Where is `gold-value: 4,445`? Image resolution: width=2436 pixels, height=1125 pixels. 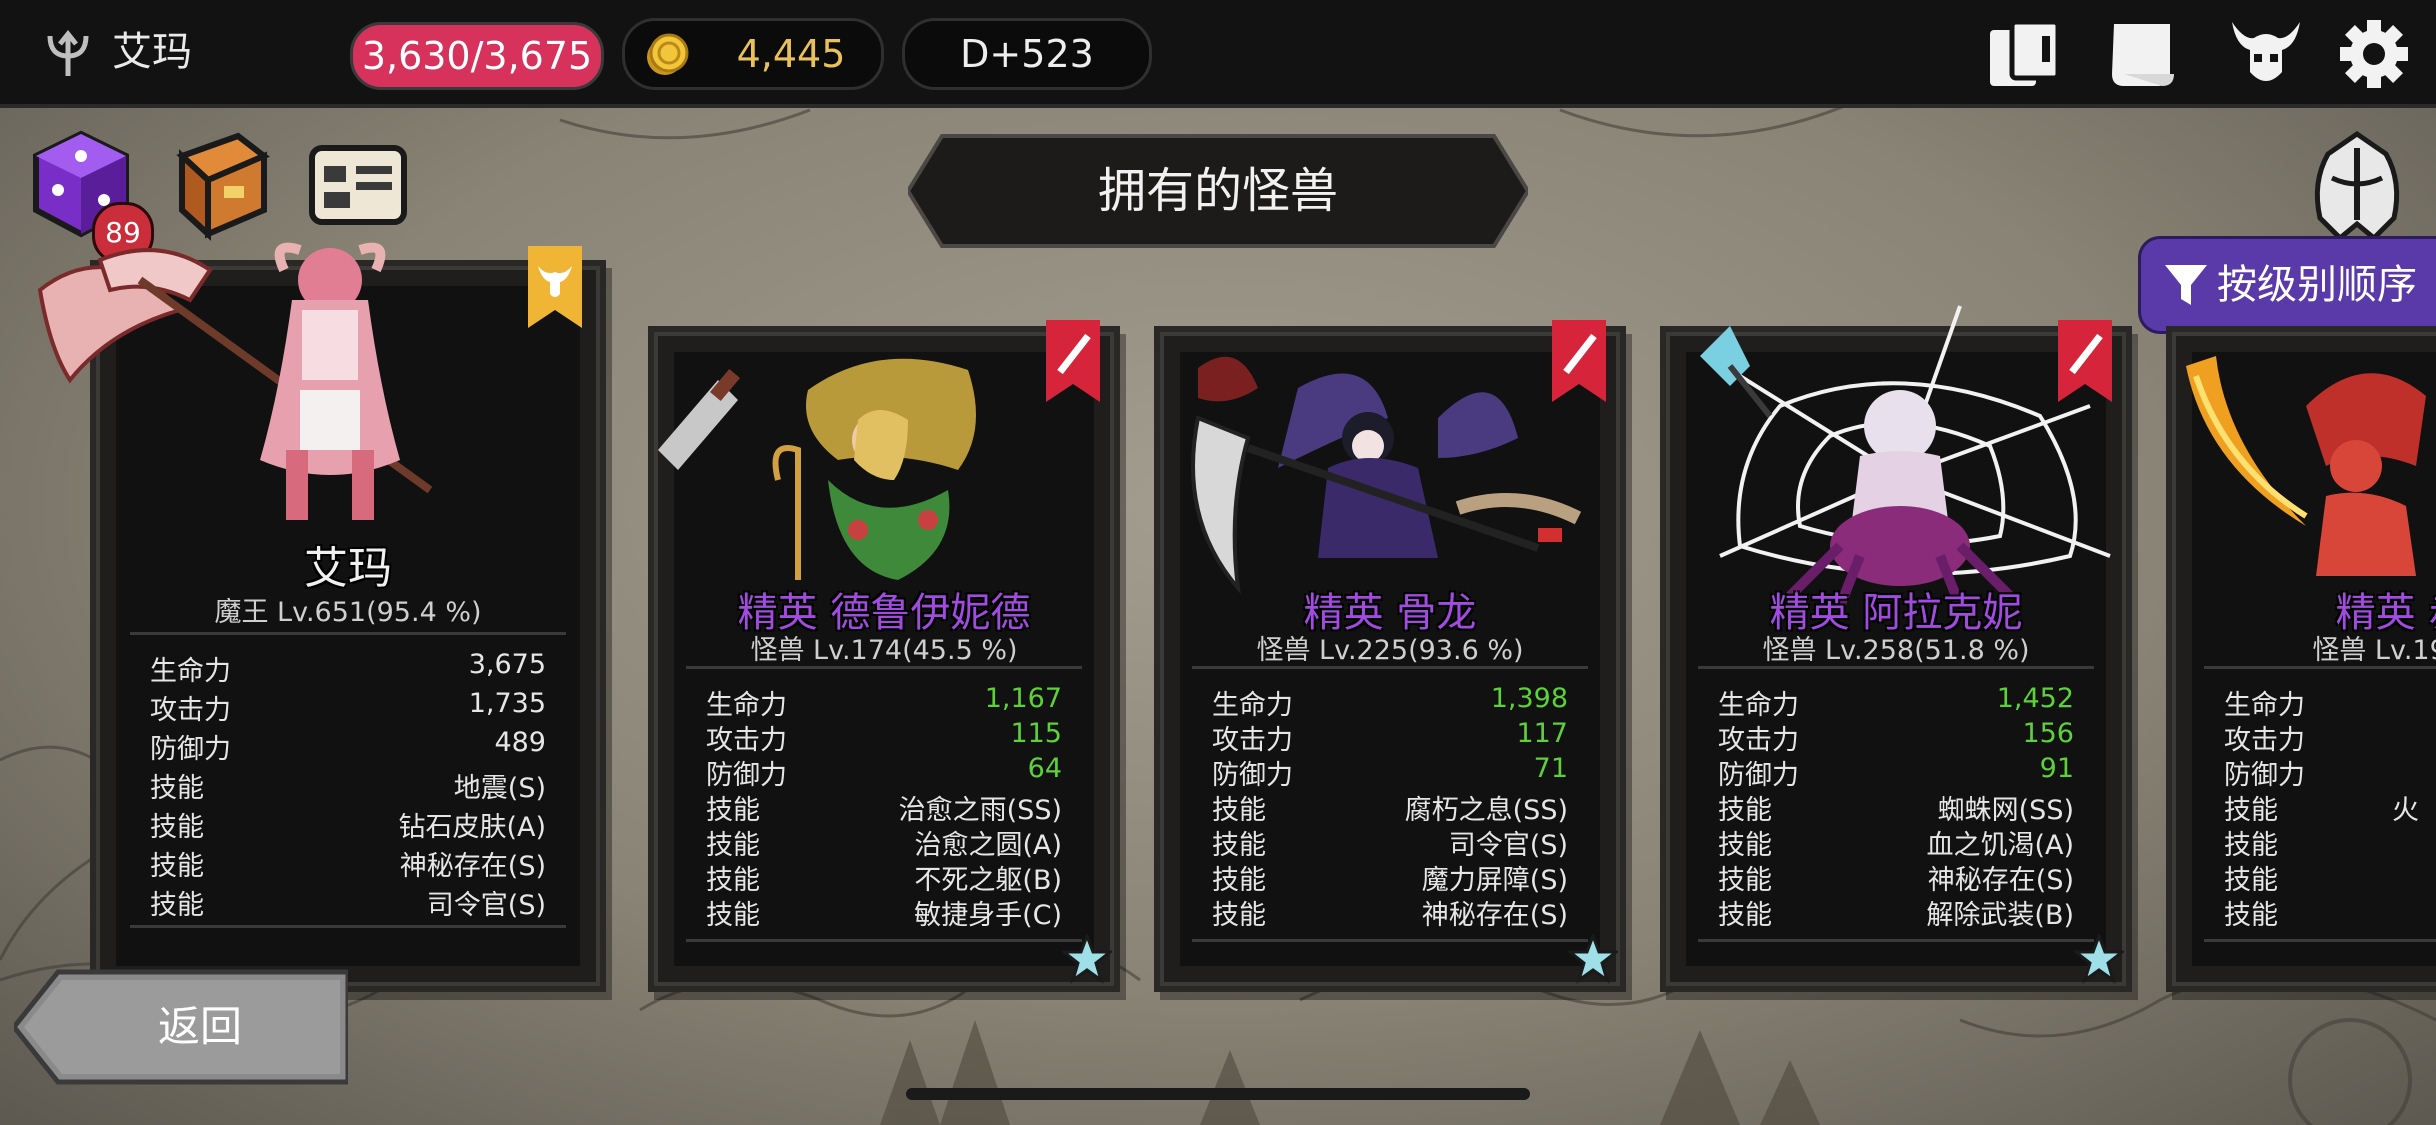 gold-value: 4,445 is located at coordinates (791, 54).